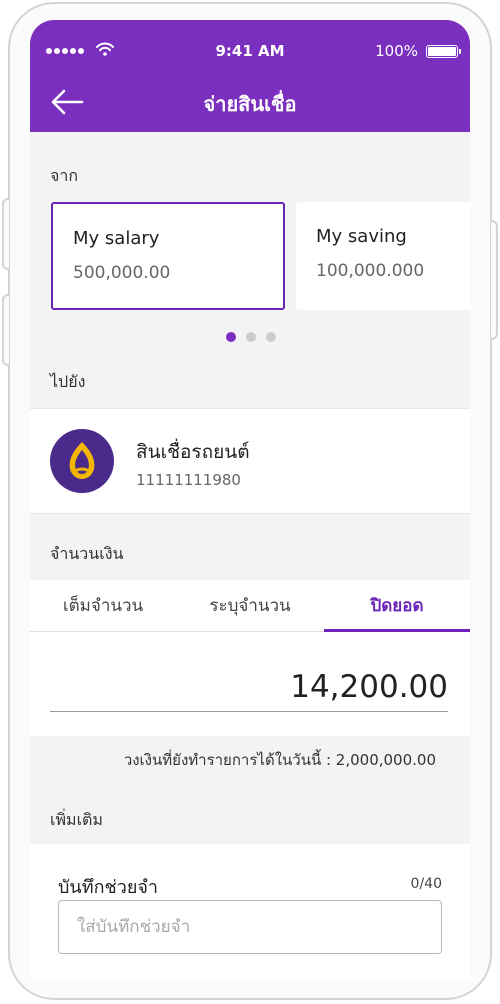 The height and width of the screenshot is (1004, 500). Describe the element at coordinates (494, 280) in the screenshot. I see `power-button` at that location.